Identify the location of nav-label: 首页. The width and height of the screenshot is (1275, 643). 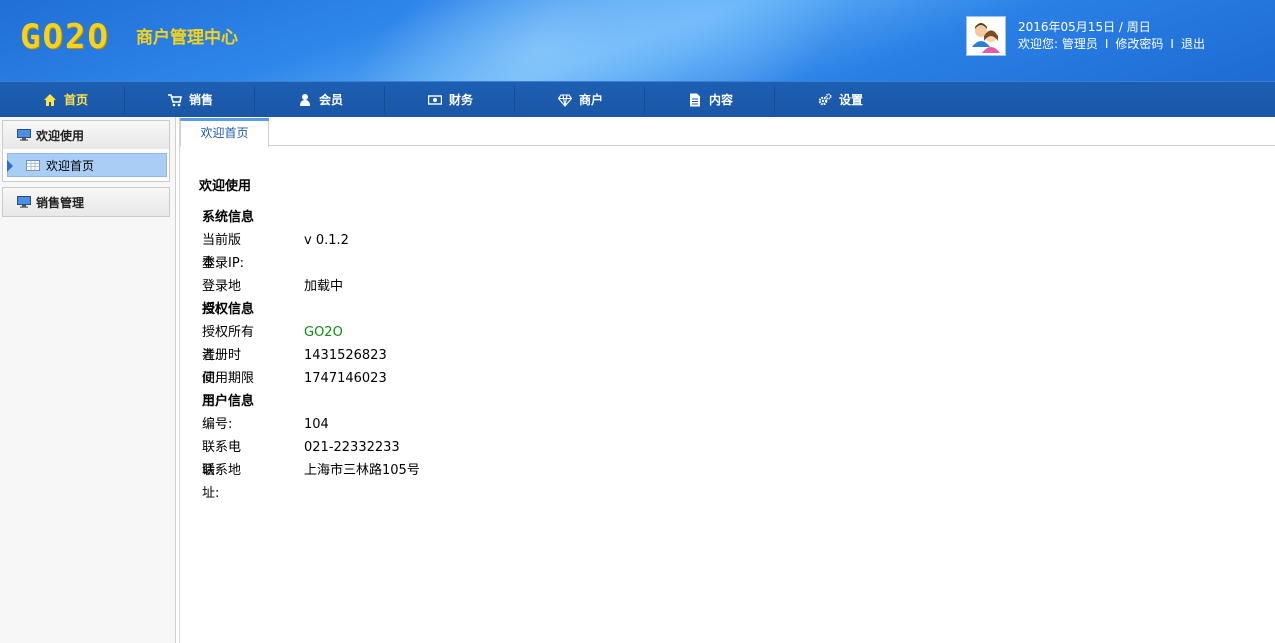
(75, 100).